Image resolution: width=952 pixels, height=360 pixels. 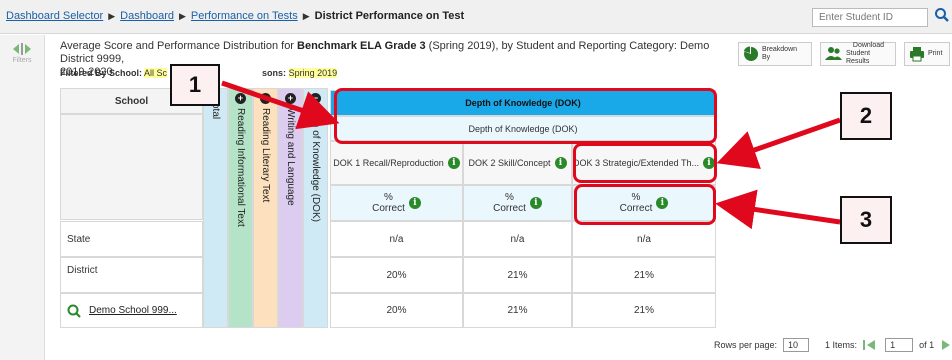 I want to click on callout-2: 2, so click(x=866, y=116).